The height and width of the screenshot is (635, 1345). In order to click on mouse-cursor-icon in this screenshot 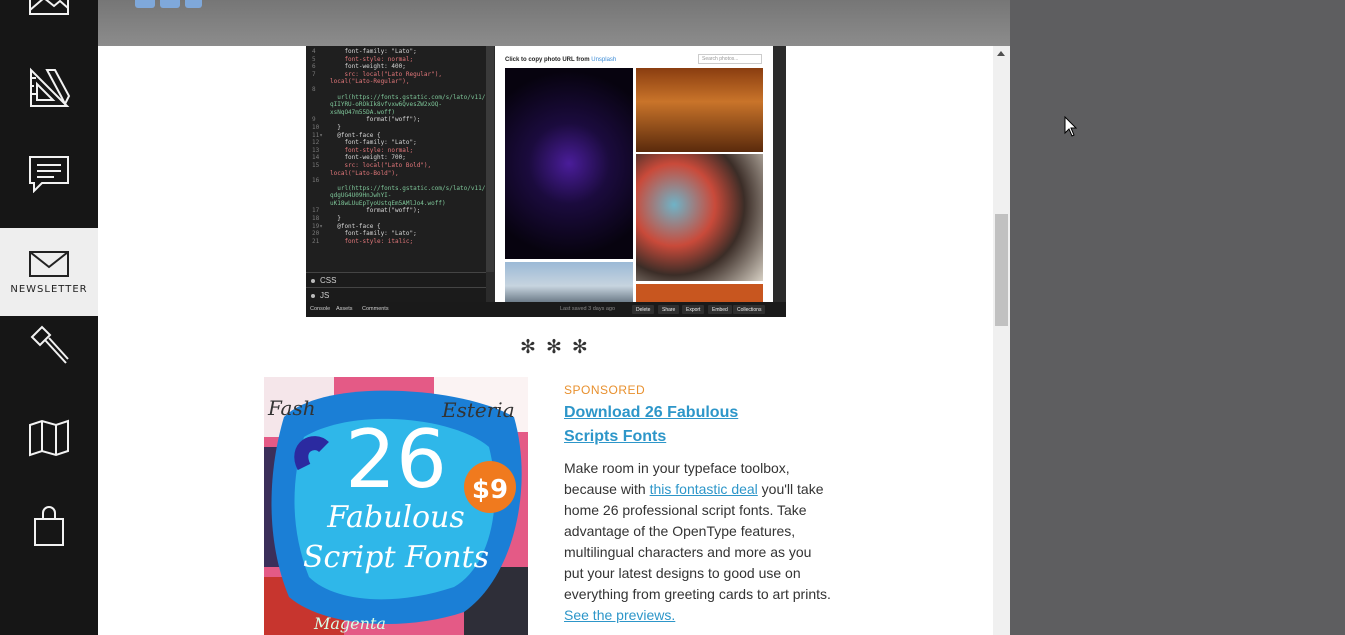, I will do `click(1071, 126)`.